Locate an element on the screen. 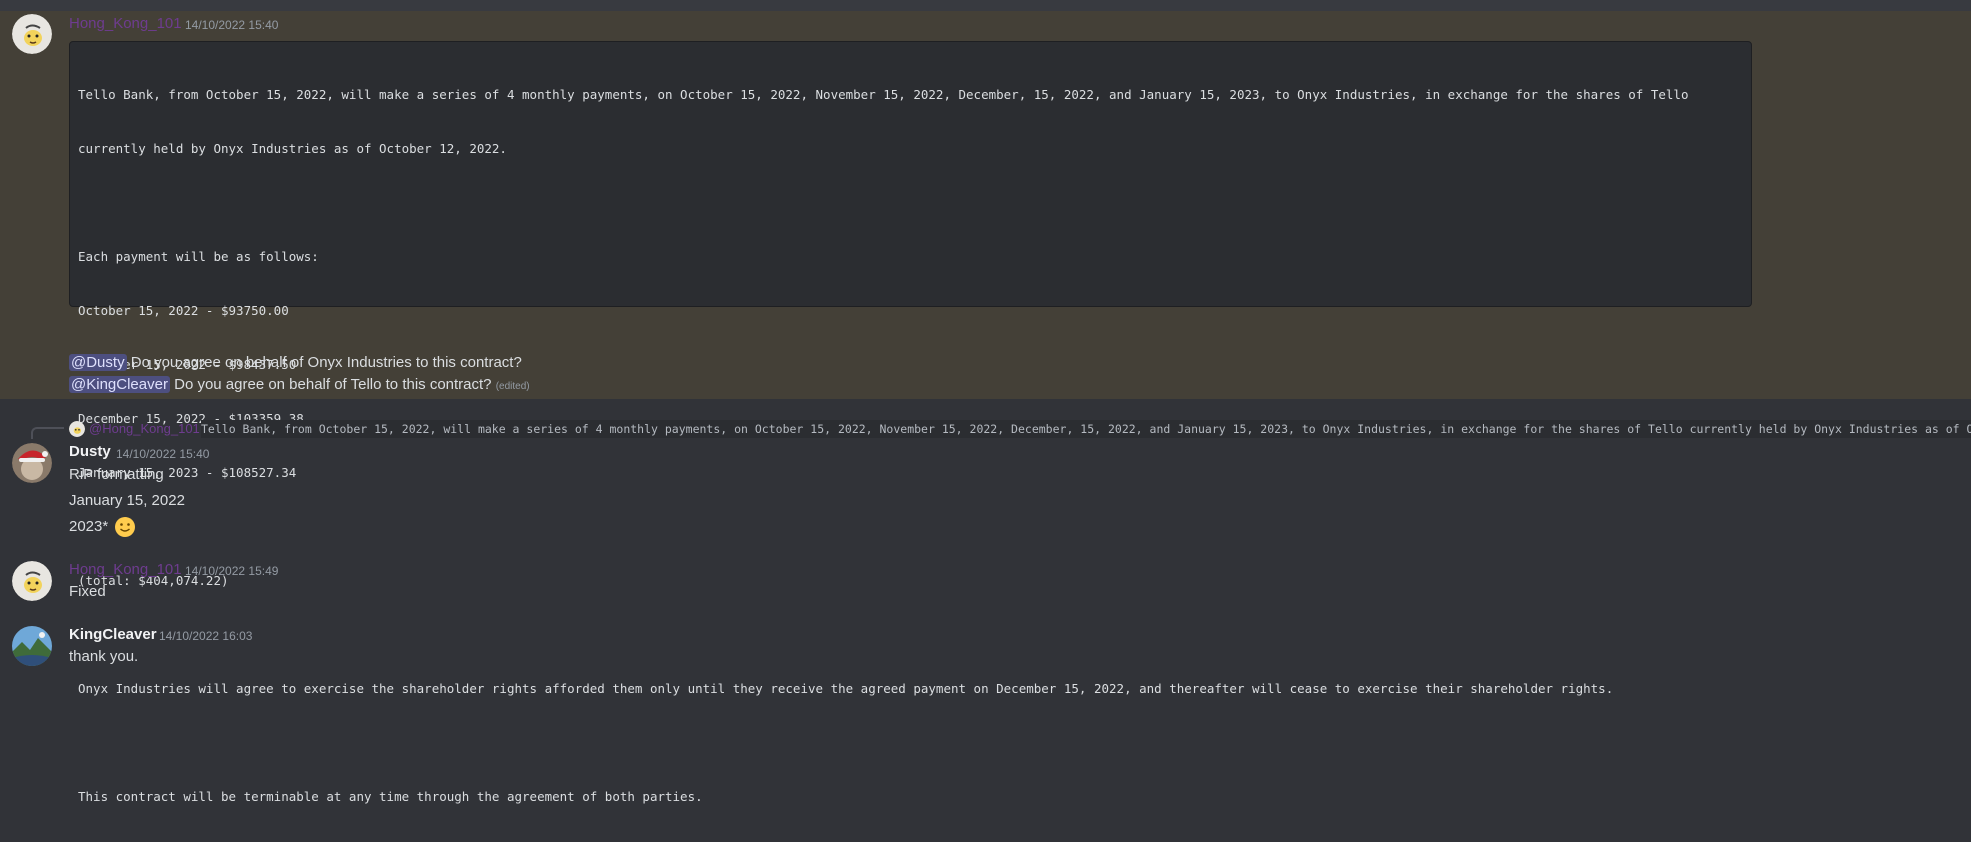  code-line: (total: $404,074.22) is located at coordinates (153, 580).